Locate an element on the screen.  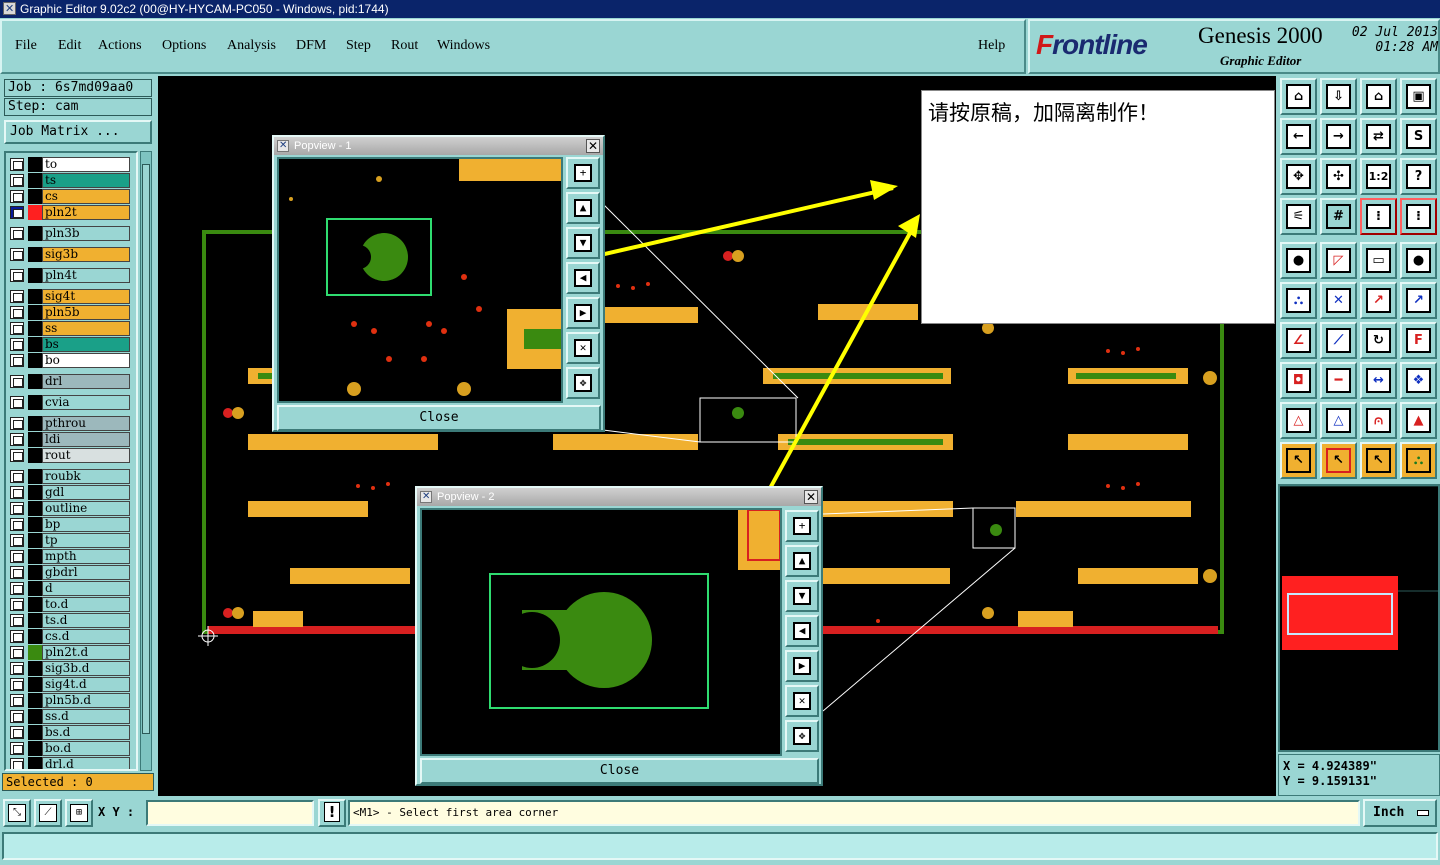
layer-row: gbdrl is located at coordinates (71, 572).